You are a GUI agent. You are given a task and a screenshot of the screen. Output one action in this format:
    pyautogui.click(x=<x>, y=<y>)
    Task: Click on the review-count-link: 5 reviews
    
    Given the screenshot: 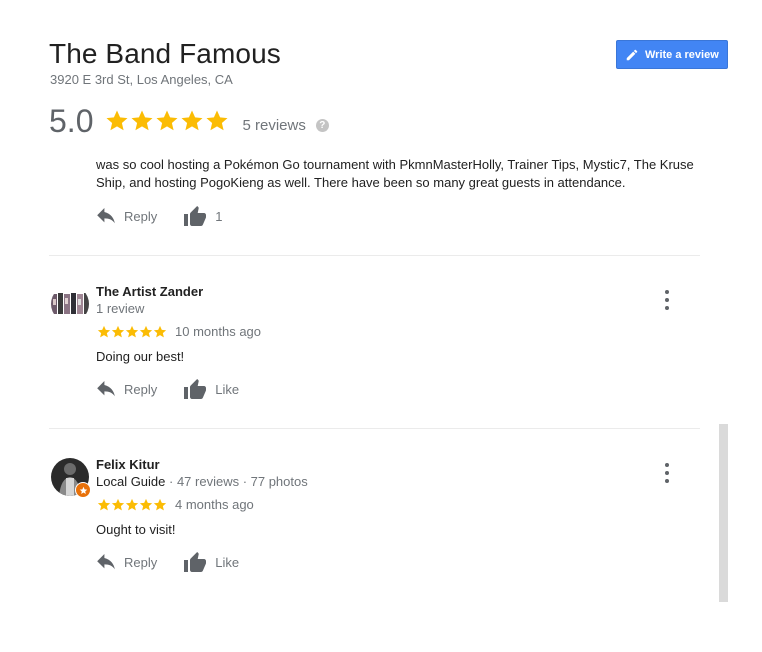 What is the action you would take?
    pyautogui.click(x=273, y=125)
    